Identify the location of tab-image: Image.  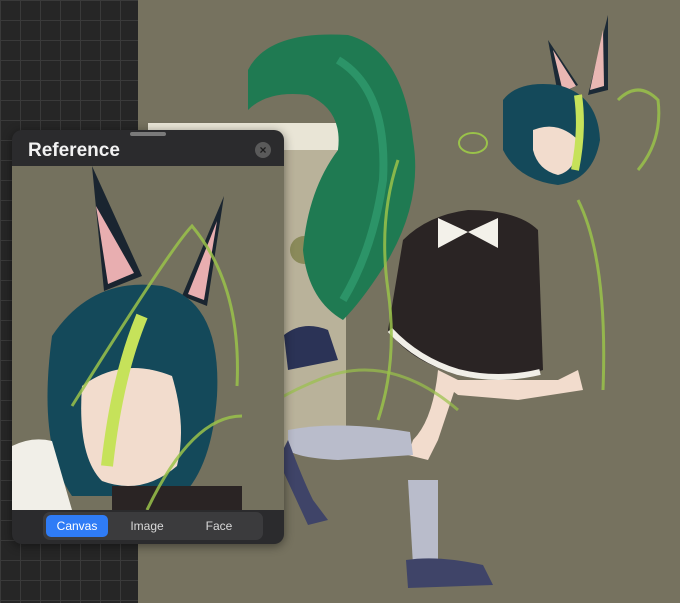
(147, 526).